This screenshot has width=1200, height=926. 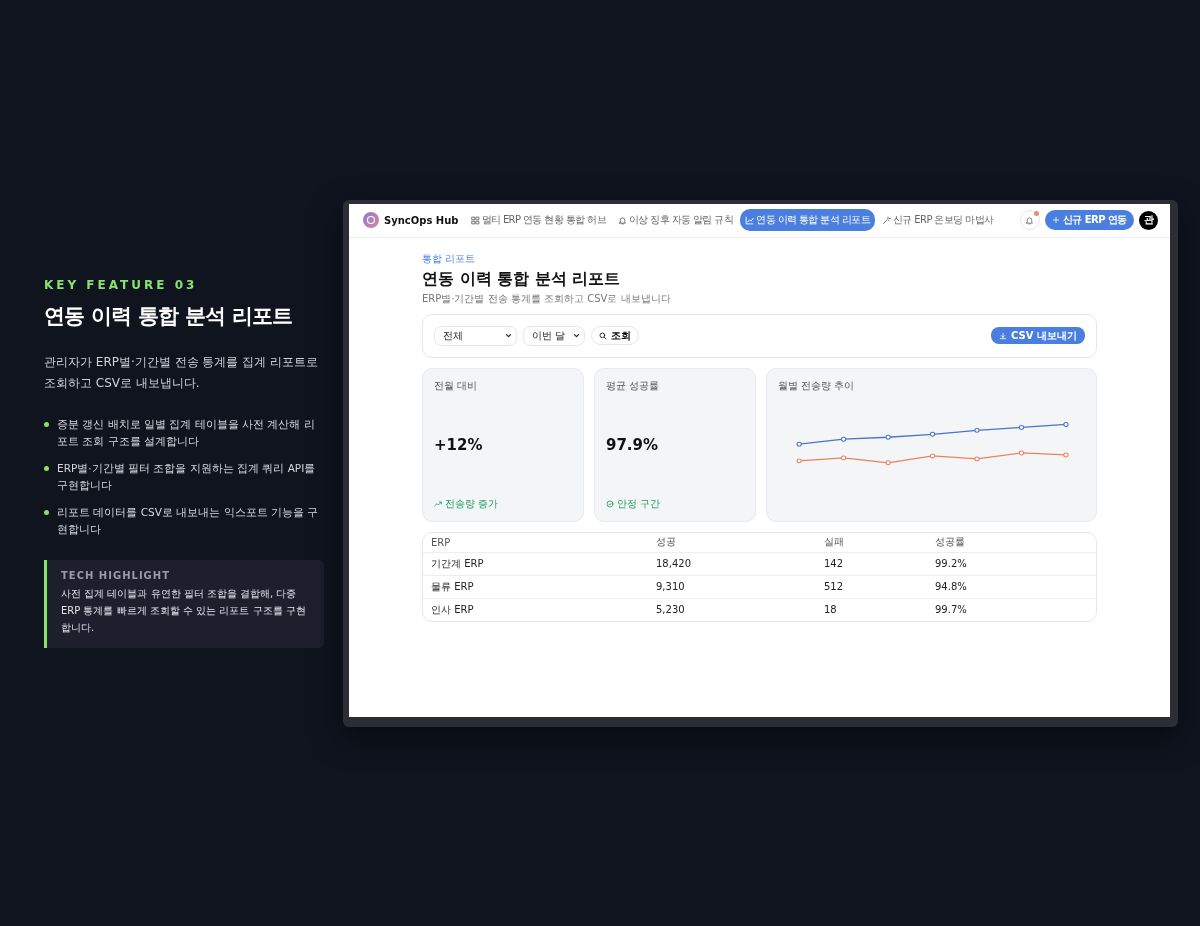 I want to click on search-button: 조회, so click(x=615, y=335).